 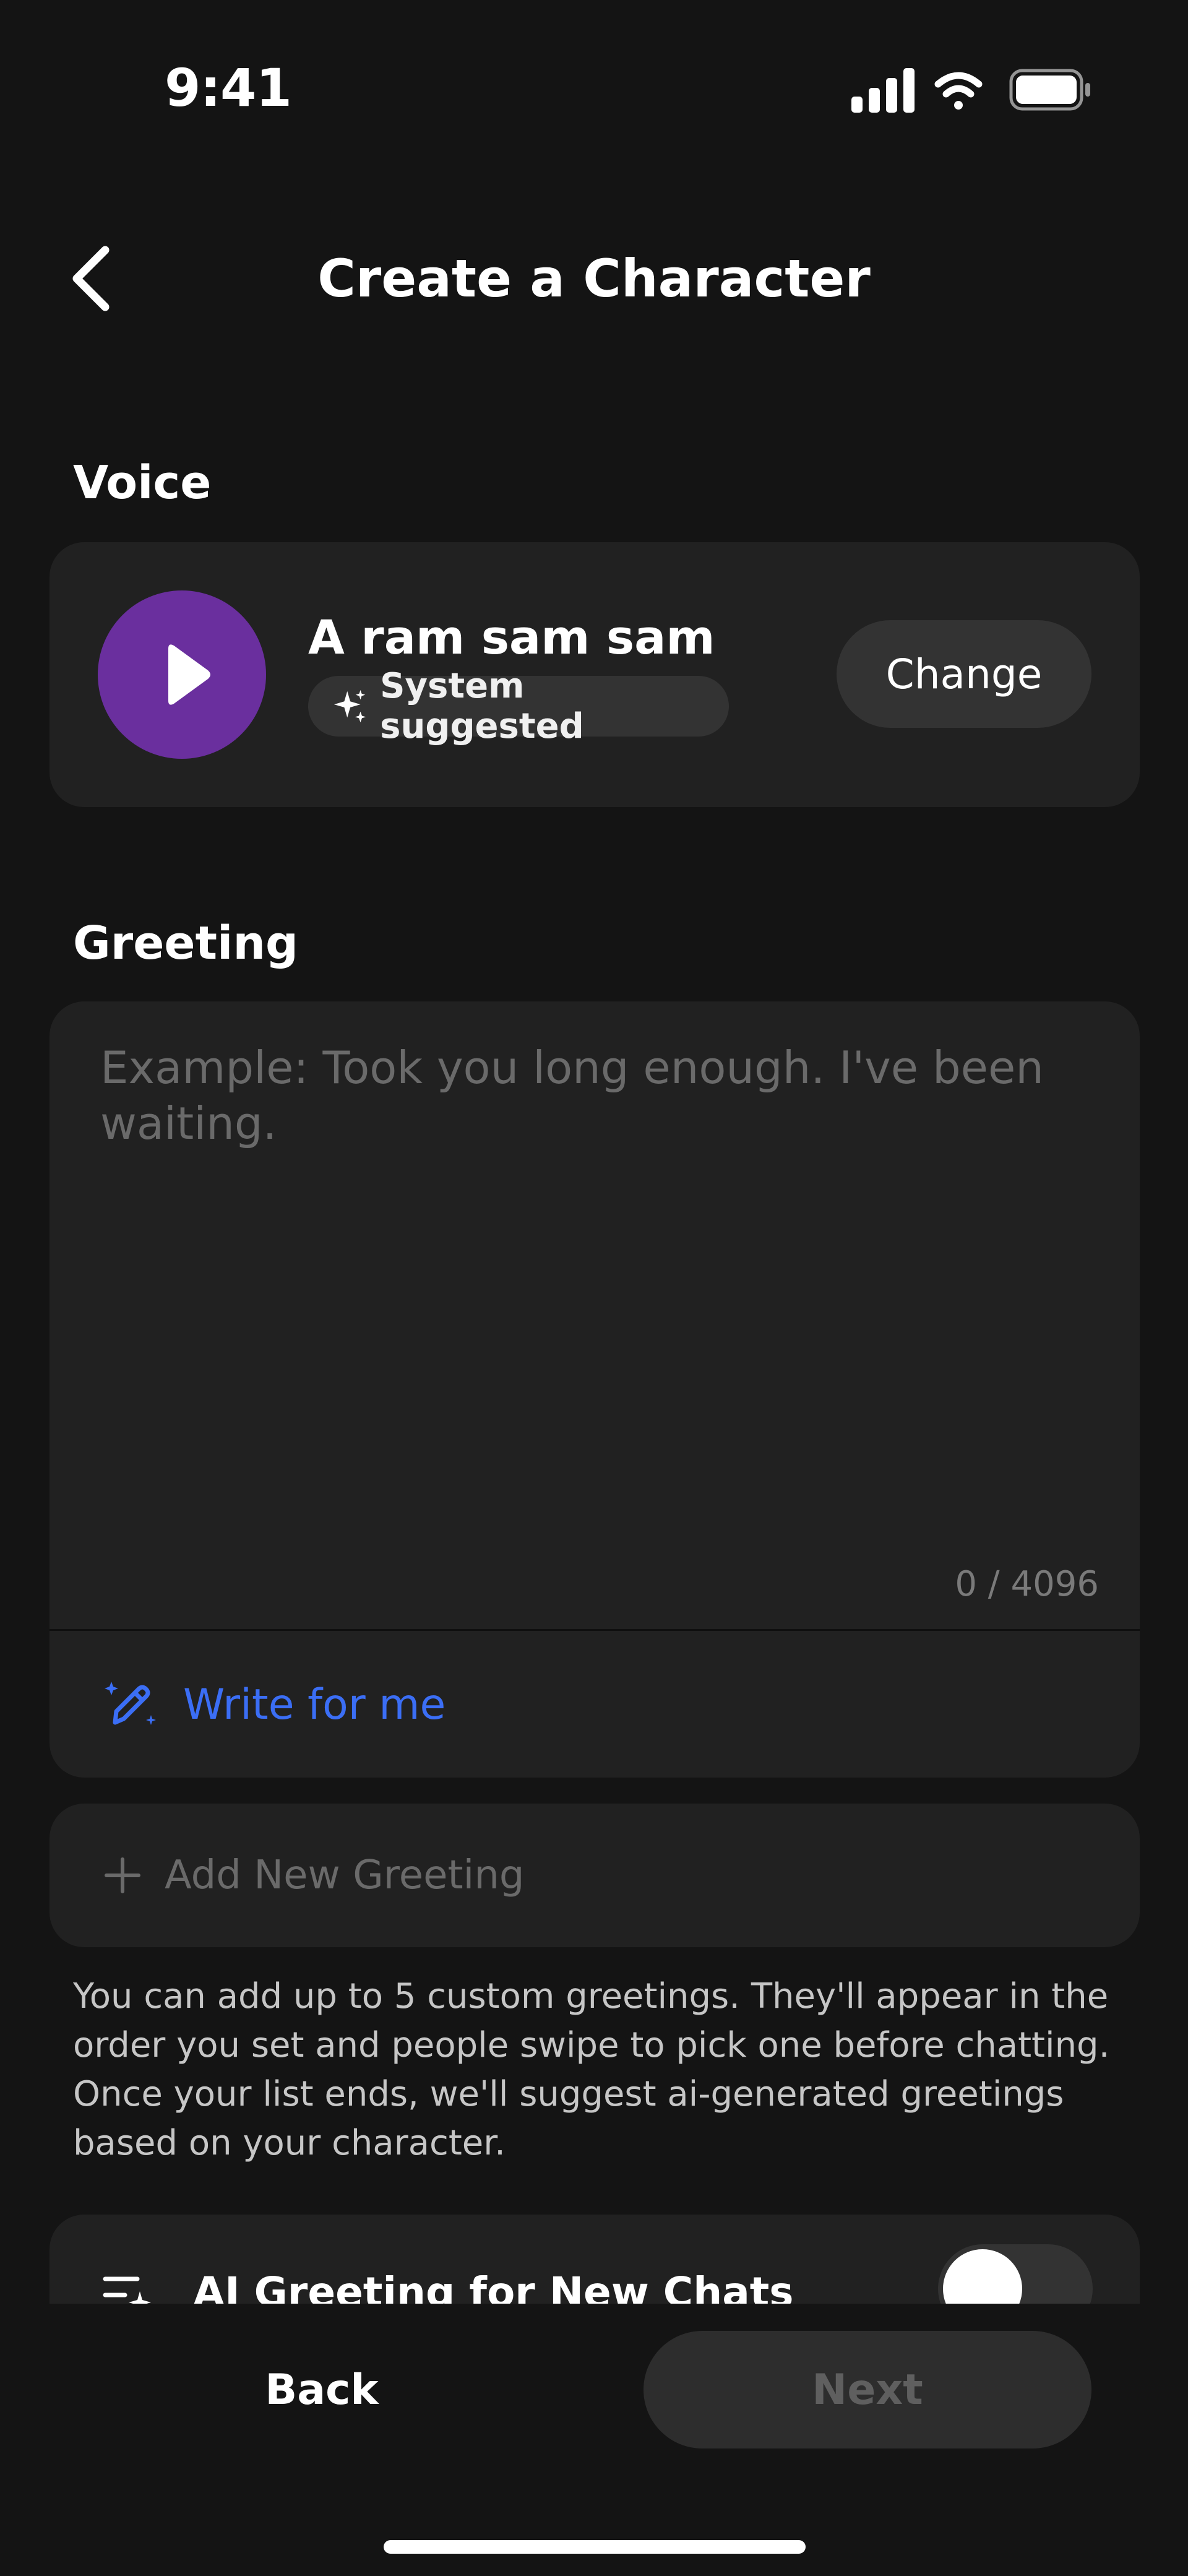 What do you see at coordinates (189, 674) in the screenshot?
I see `play-icon` at bounding box center [189, 674].